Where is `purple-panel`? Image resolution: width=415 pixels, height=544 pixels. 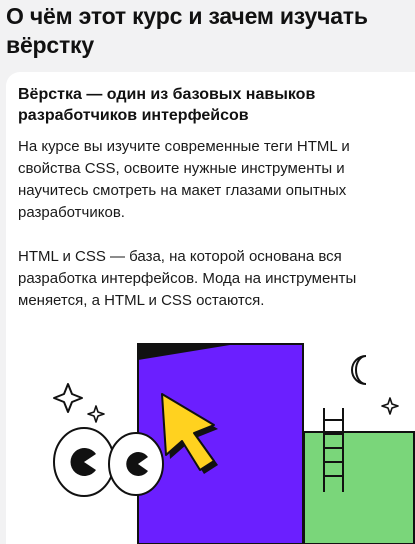 purple-panel is located at coordinates (220, 443).